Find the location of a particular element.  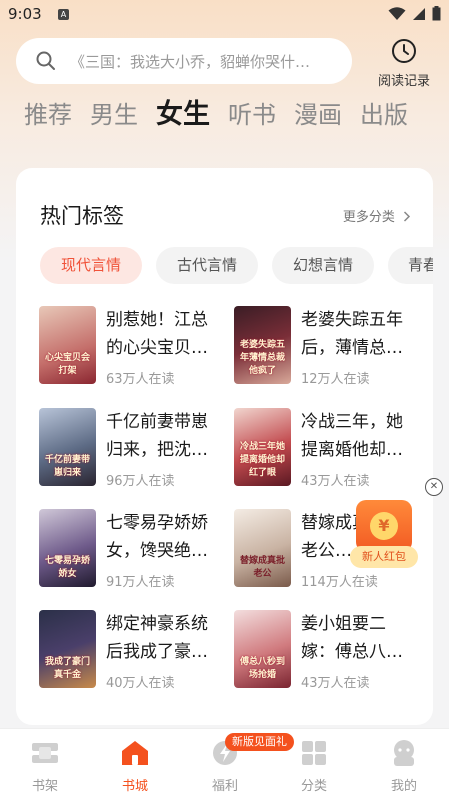

book-cover-title: 我成了豪门真千金 is located at coordinates (67, 668).